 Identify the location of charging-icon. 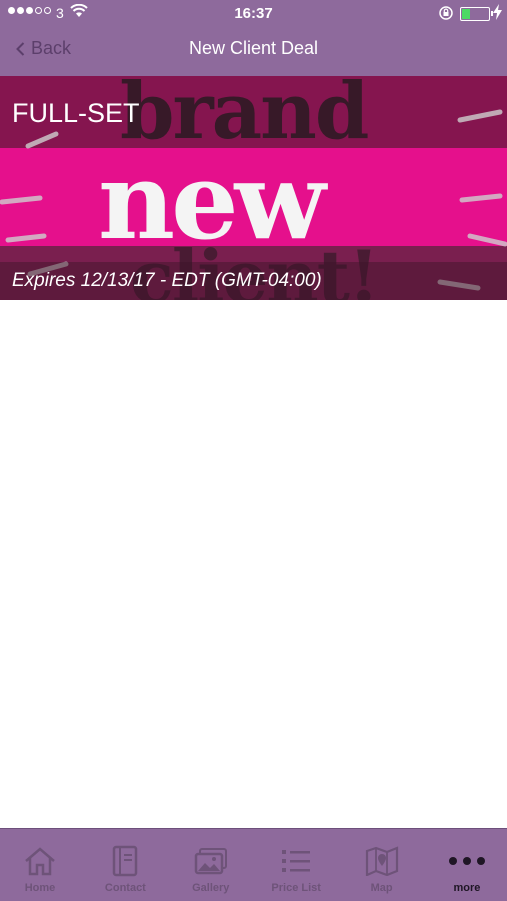
(497, 13).